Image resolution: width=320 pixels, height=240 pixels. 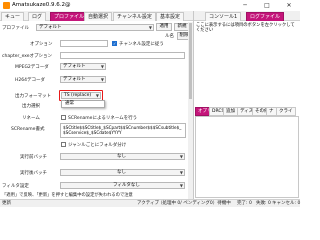 I want to click on rename-label: リネーム, so click(x=31, y=118).